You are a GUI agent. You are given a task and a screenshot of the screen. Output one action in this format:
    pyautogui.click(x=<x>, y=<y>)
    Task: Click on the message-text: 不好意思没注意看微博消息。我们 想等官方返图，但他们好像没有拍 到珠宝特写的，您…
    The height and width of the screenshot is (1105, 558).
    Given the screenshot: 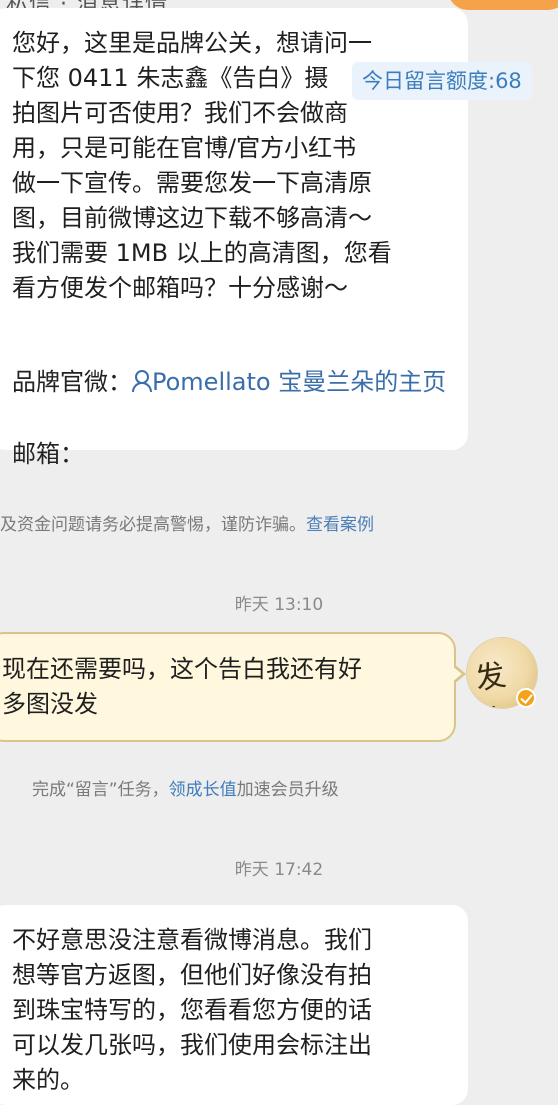 What is the action you would take?
    pyautogui.click(x=192, y=1010)
    